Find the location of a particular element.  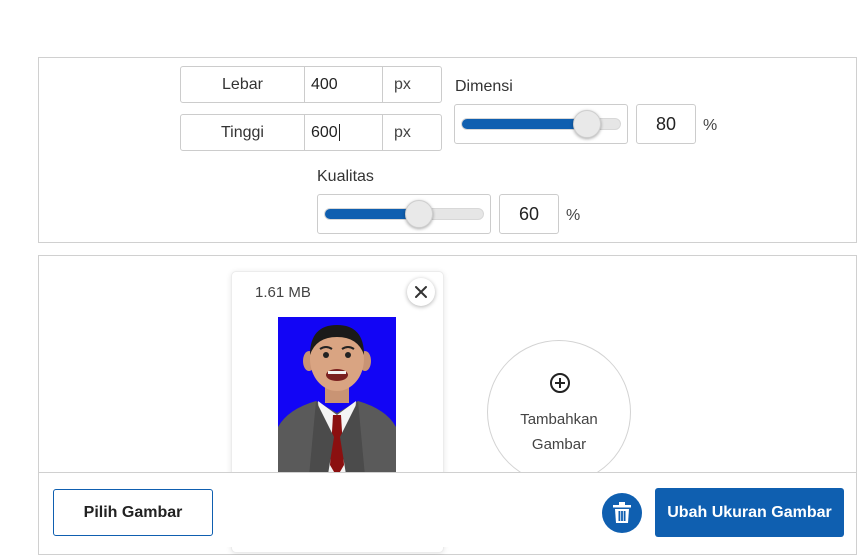

dimension-percent-sign: % is located at coordinates (710, 125).